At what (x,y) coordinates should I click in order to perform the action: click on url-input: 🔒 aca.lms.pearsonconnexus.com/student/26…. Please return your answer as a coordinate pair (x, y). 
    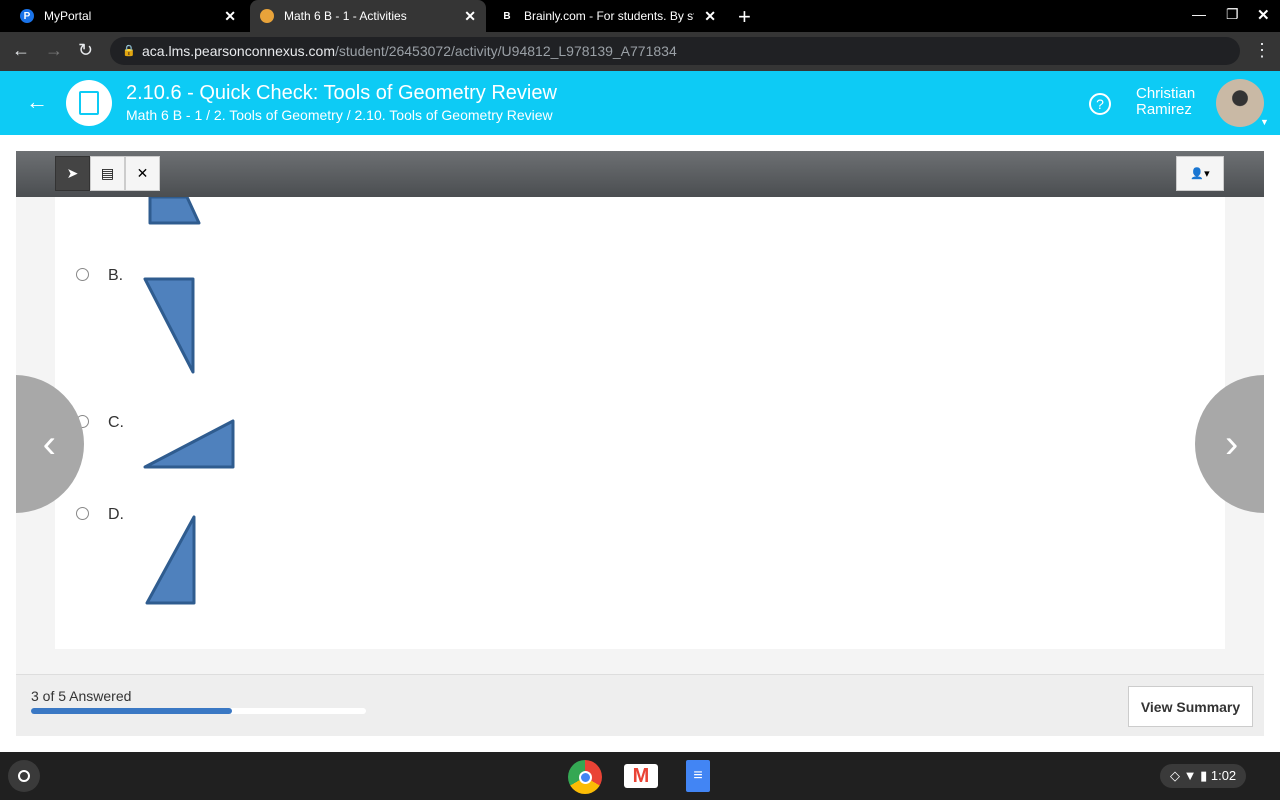
    Looking at the image, I should click on (675, 51).